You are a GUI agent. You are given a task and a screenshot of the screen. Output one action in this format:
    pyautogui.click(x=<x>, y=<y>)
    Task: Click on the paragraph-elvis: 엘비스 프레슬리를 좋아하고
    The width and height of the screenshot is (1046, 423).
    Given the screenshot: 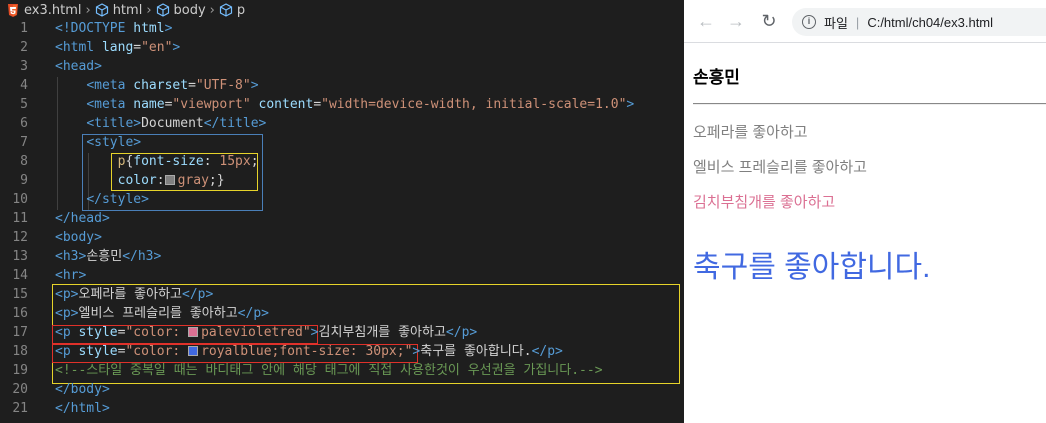 What is the action you would take?
    pyautogui.click(x=780, y=167)
    